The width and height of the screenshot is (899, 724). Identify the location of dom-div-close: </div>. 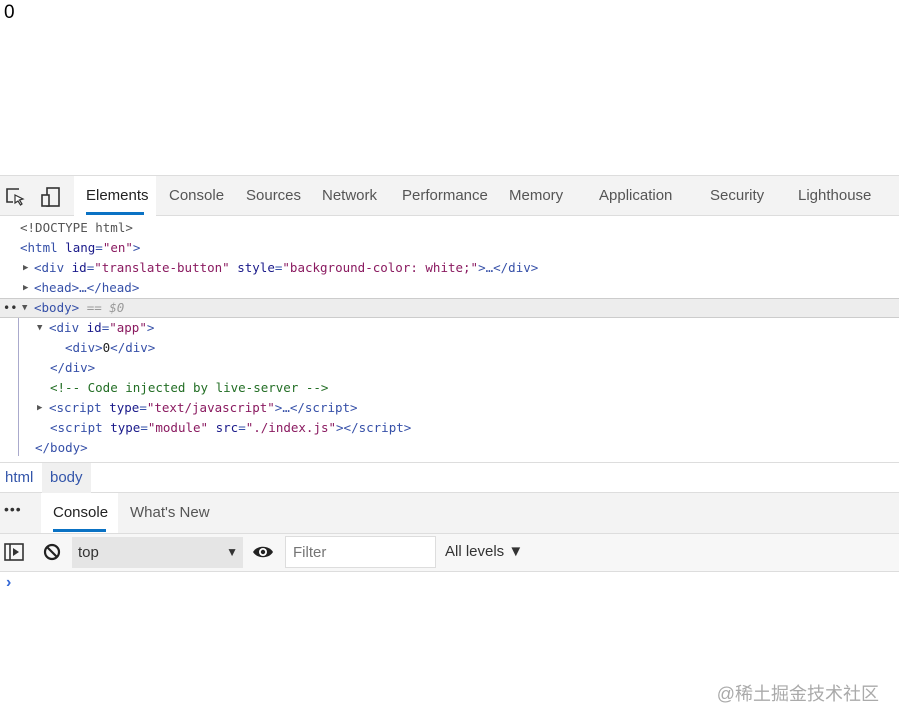
(72, 368).